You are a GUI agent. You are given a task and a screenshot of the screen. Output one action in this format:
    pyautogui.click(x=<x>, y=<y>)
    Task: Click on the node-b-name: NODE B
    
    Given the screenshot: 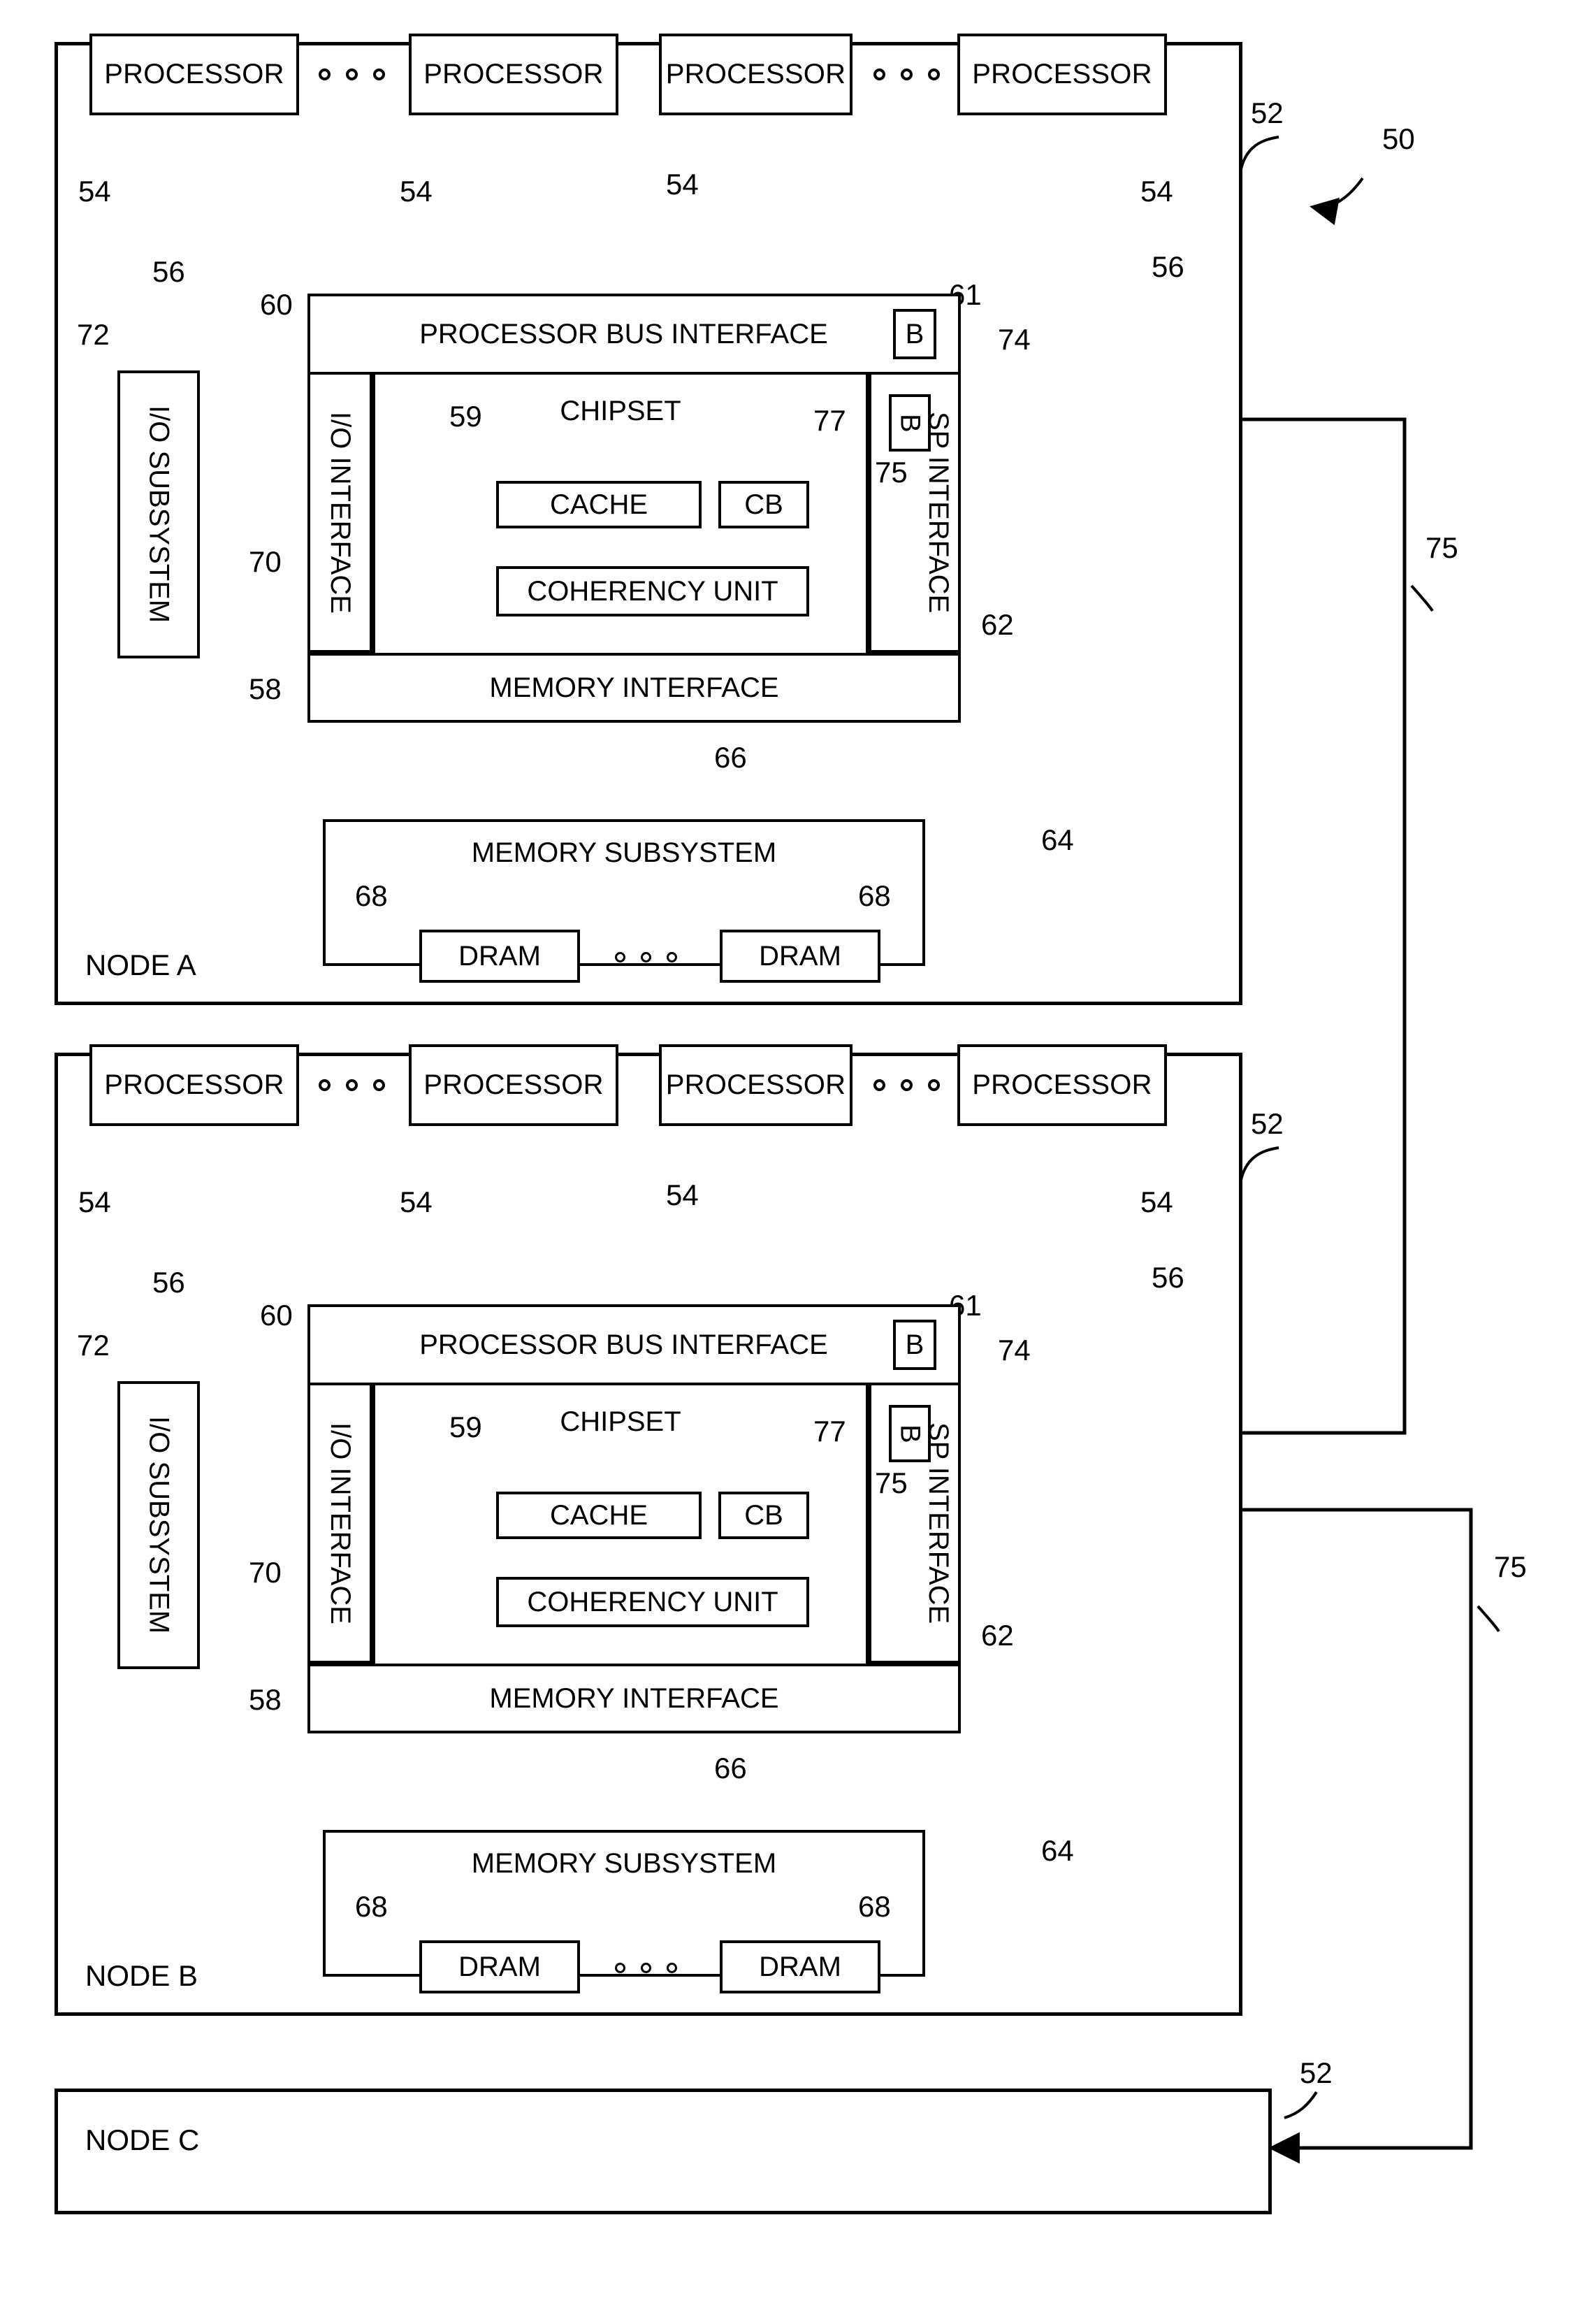 What is the action you would take?
    pyautogui.click(x=141, y=1975)
    